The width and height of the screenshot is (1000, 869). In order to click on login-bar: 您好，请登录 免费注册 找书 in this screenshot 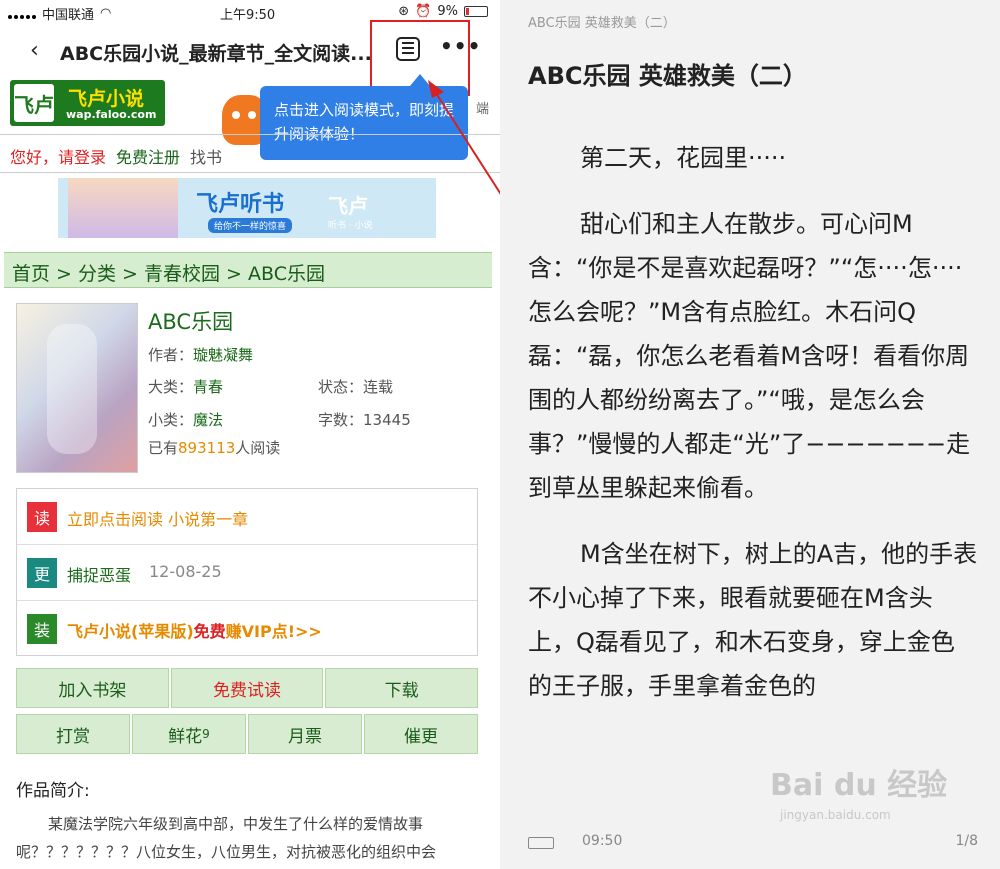, I will do `click(116, 156)`.